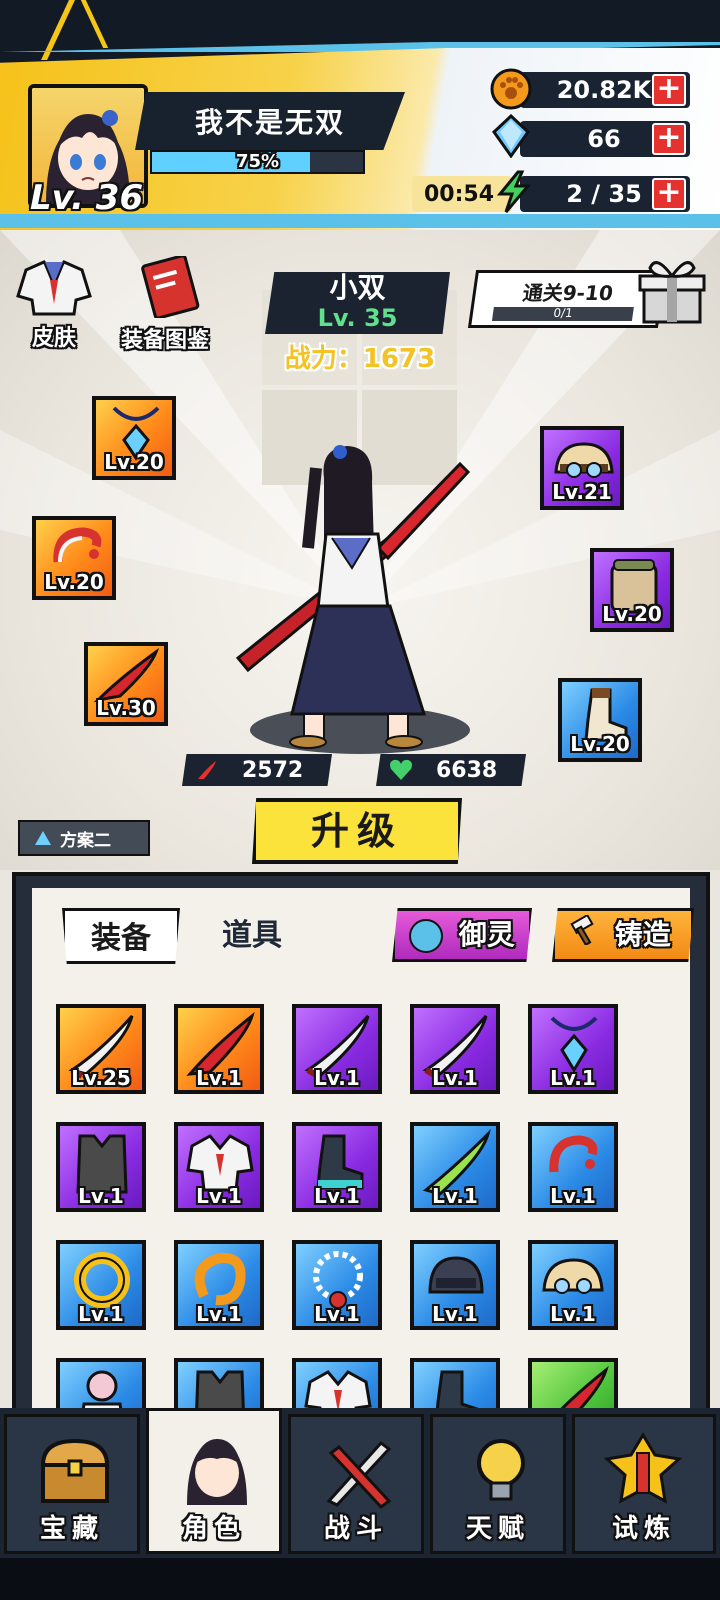  I want to click on plan-label: 方案二, so click(85, 840).